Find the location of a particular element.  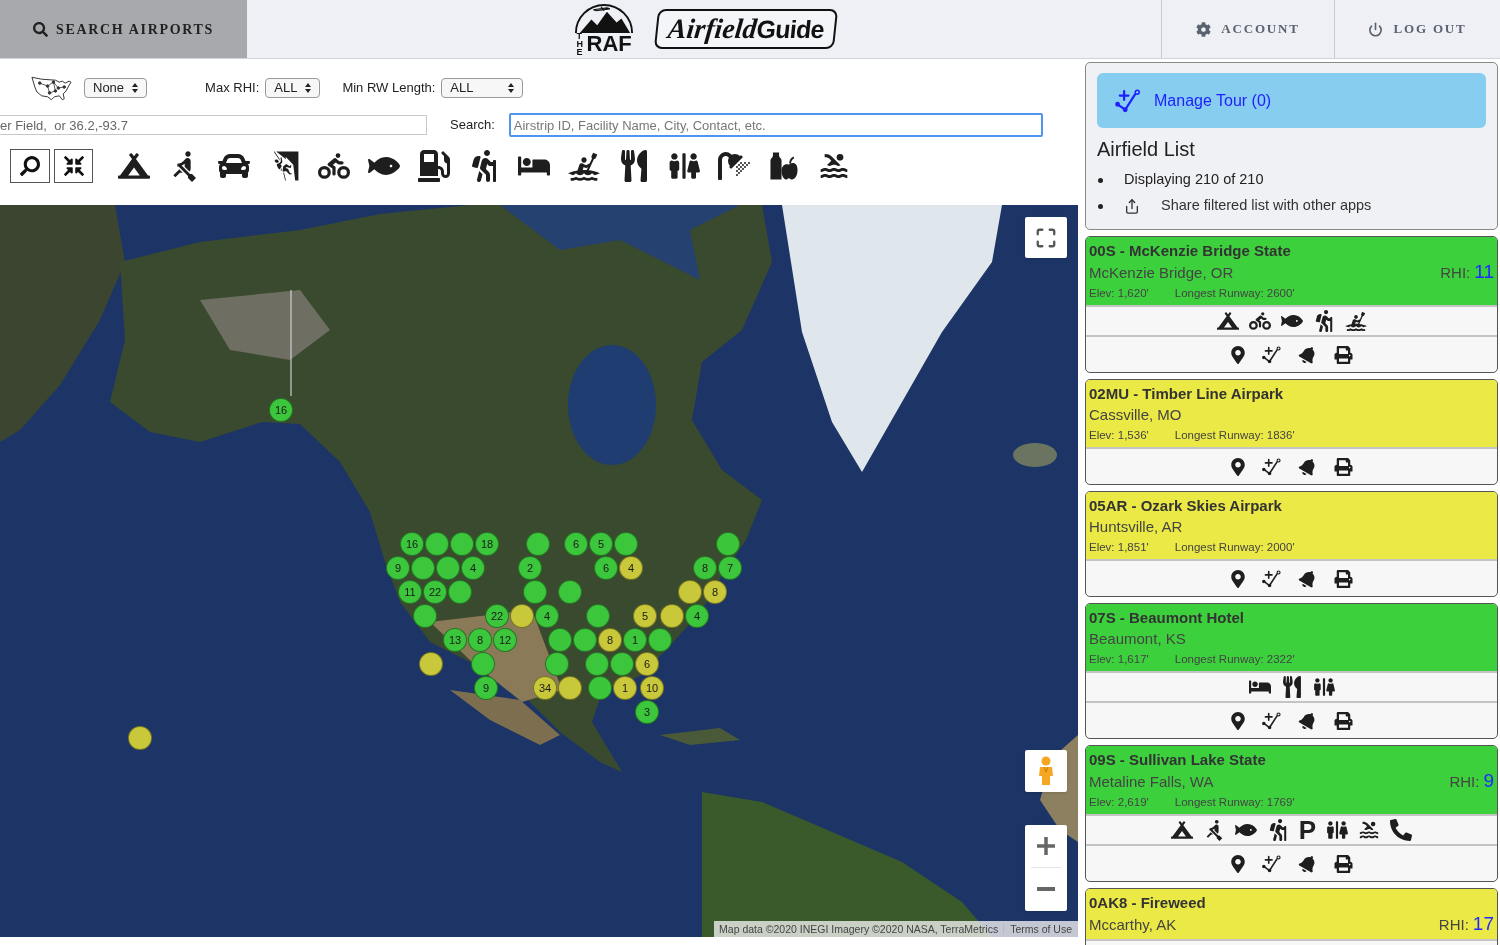

region-select: None is located at coordinates (116, 88).